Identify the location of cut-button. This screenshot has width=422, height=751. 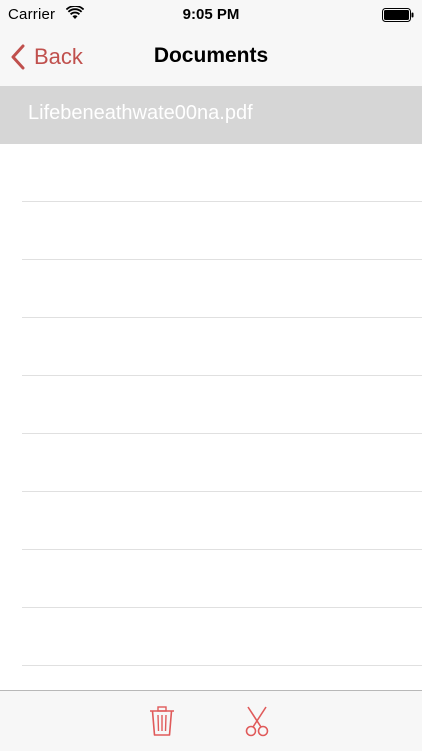
(257, 721).